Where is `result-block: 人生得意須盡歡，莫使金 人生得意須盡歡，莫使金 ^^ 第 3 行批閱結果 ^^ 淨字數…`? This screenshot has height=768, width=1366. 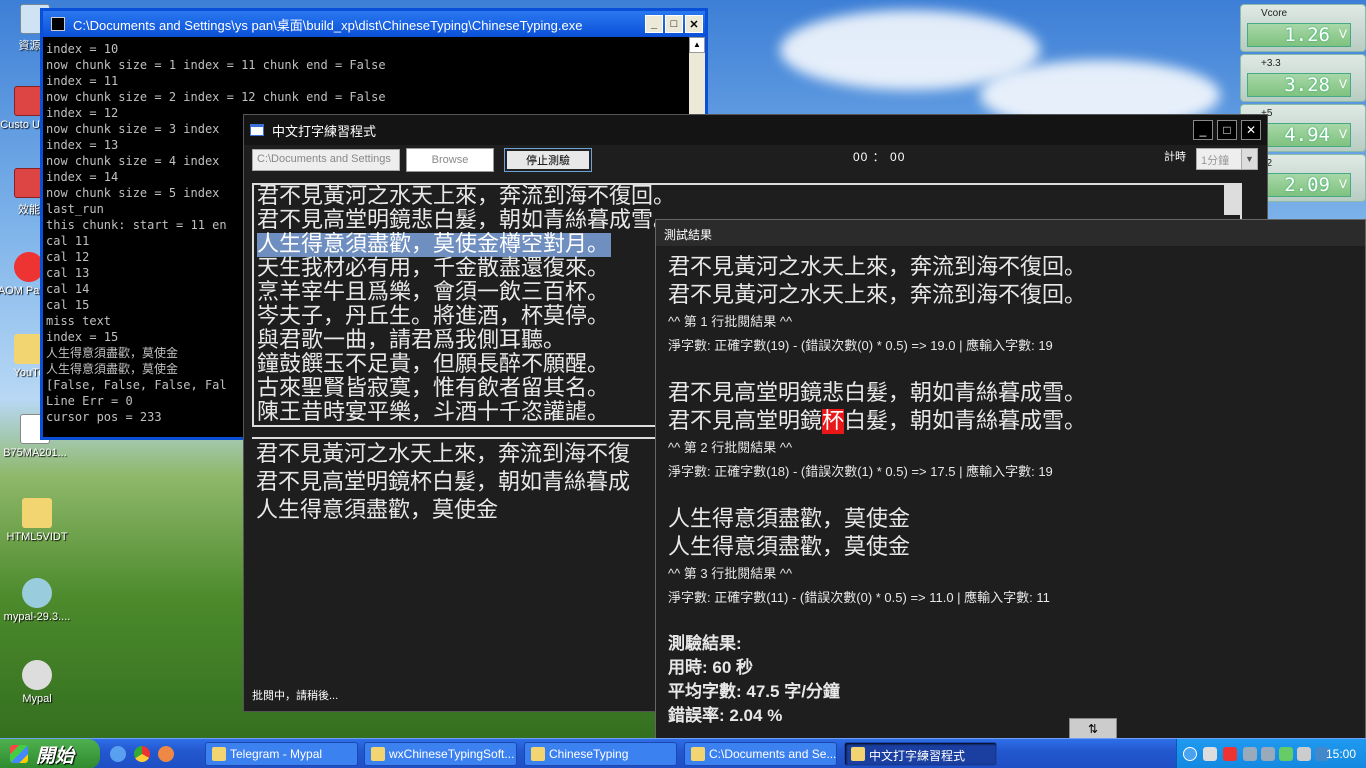
result-block: 人生得意須盡歡，莫使金 人生得意須盡歡，莫使金 ^^ 第 3 行批閱結果 ^^ 淨字數… is located at coordinates (1011, 558).